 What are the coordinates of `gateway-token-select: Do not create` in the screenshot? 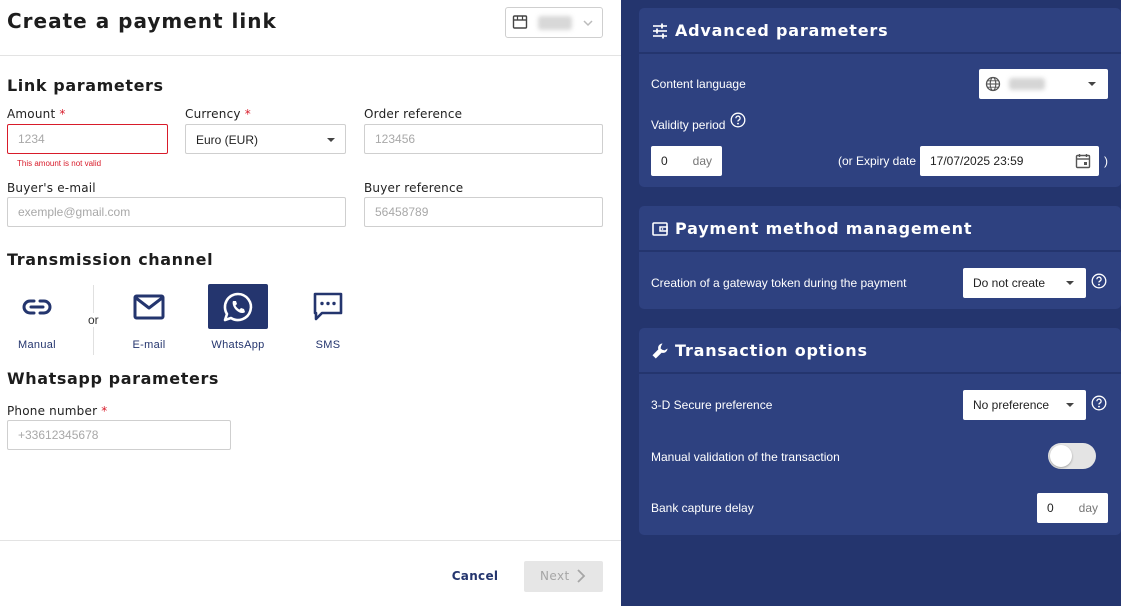 It's located at (1024, 283).